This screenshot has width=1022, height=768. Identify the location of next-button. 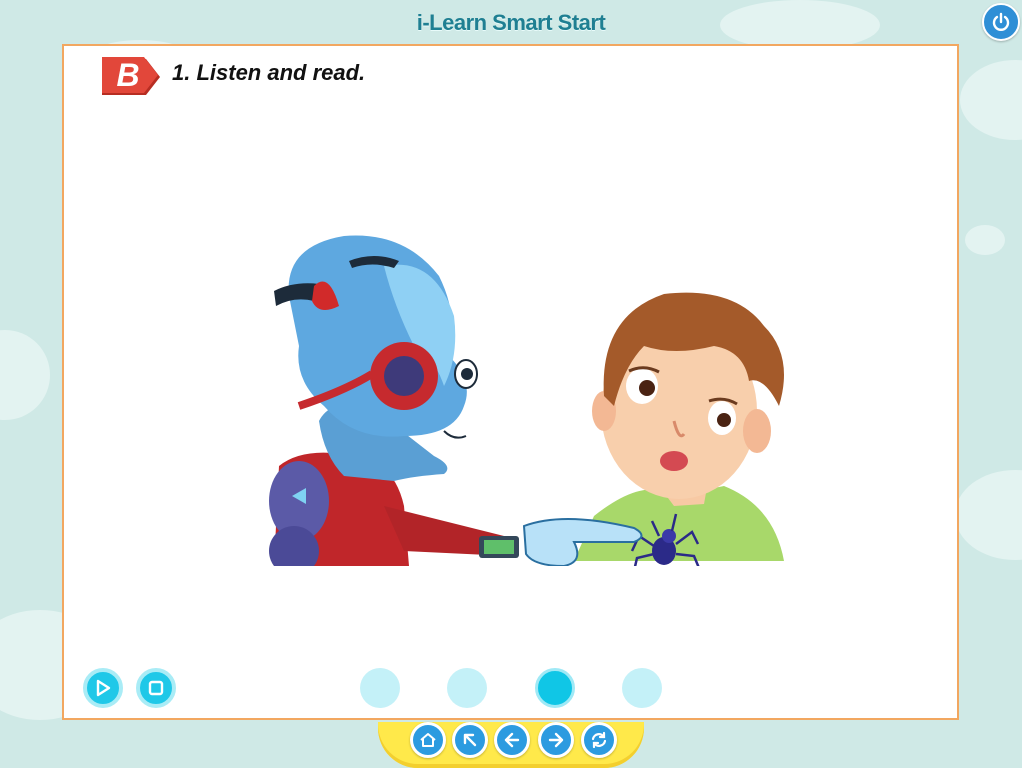
(556, 740).